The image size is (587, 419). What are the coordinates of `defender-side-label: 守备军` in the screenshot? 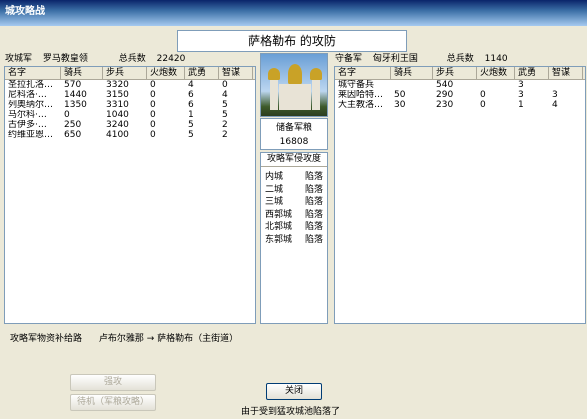 It's located at (349, 59).